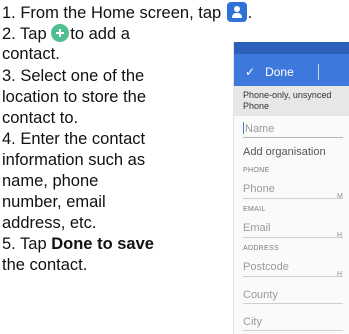  I want to click on step-4-line-1: 4. Enter the contact, so click(74, 139).